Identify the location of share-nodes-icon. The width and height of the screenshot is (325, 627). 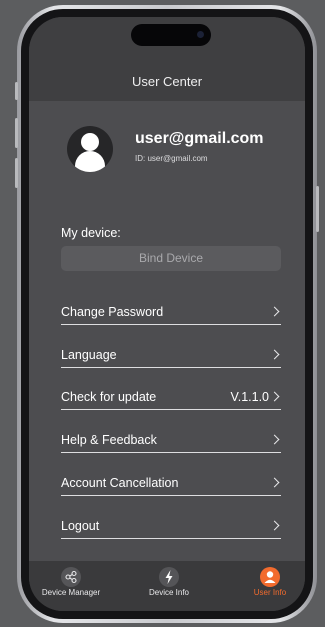
(71, 577).